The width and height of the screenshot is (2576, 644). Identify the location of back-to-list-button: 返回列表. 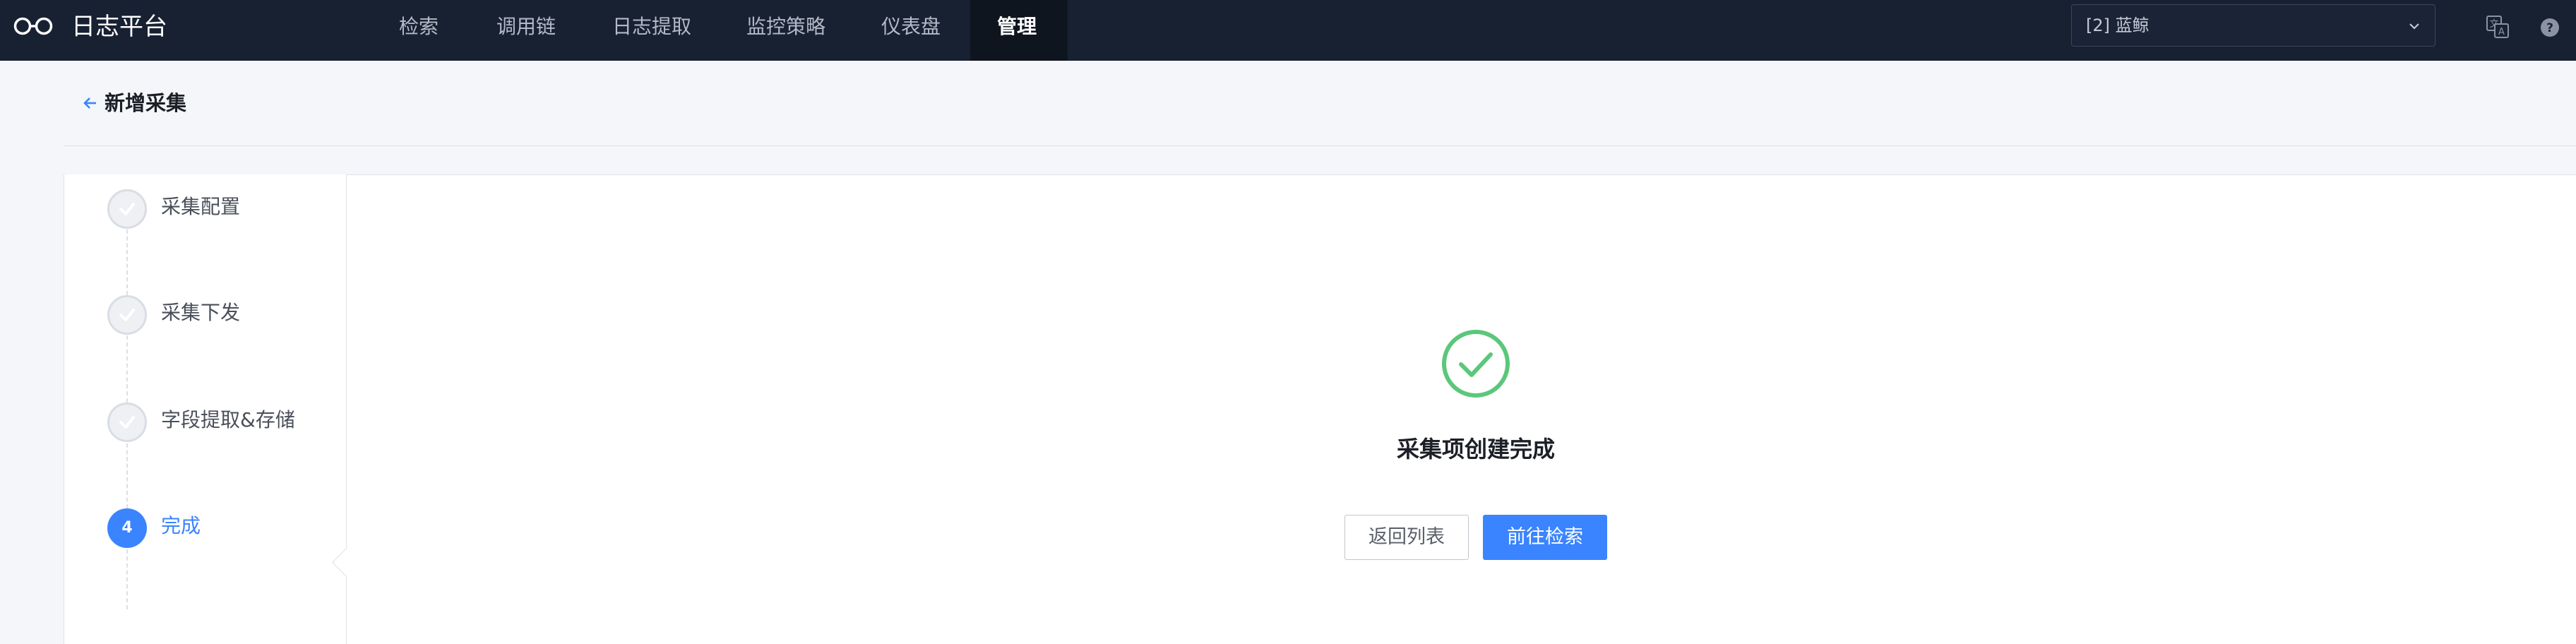
(1406, 537).